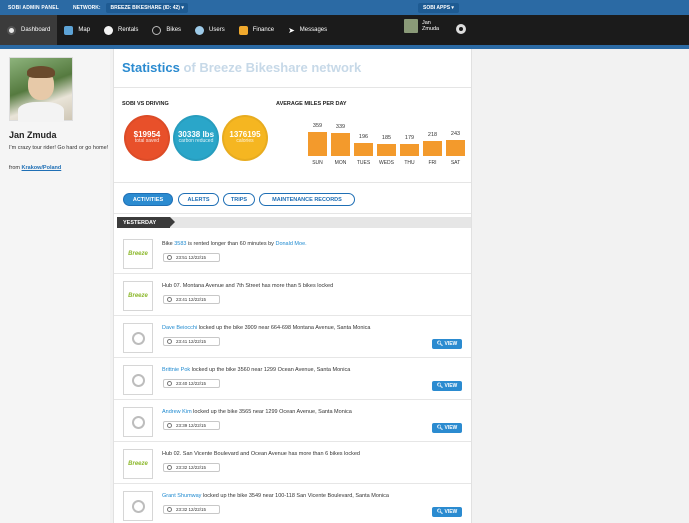 This screenshot has width=689, height=523. Describe the element at coordinates (166, 30) in the screenshot. I see `nav-bikes: Bikes` at that location.